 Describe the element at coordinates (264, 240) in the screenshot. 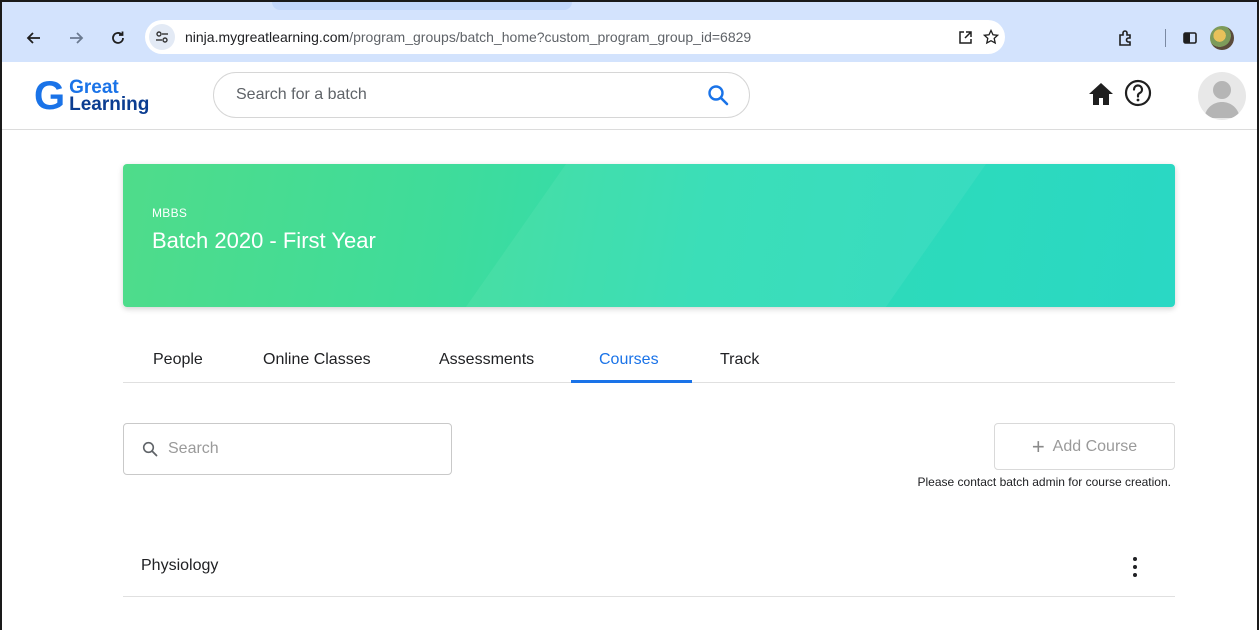

I see `batch-title: Batch 2020 - First Year` at that location.